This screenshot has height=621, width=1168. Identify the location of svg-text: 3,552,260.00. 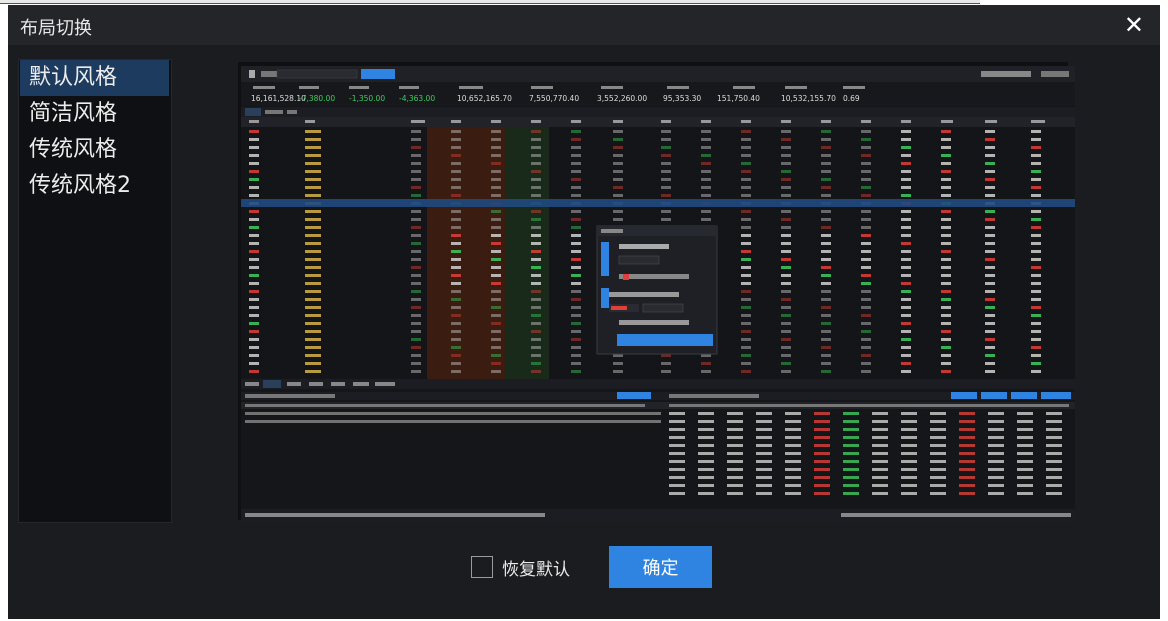
(622, 98).